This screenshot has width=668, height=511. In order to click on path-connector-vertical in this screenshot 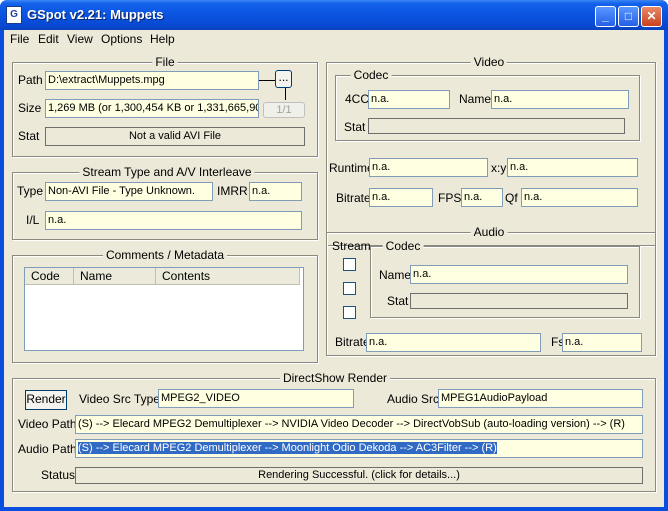, I will do `click(285, 94)`.